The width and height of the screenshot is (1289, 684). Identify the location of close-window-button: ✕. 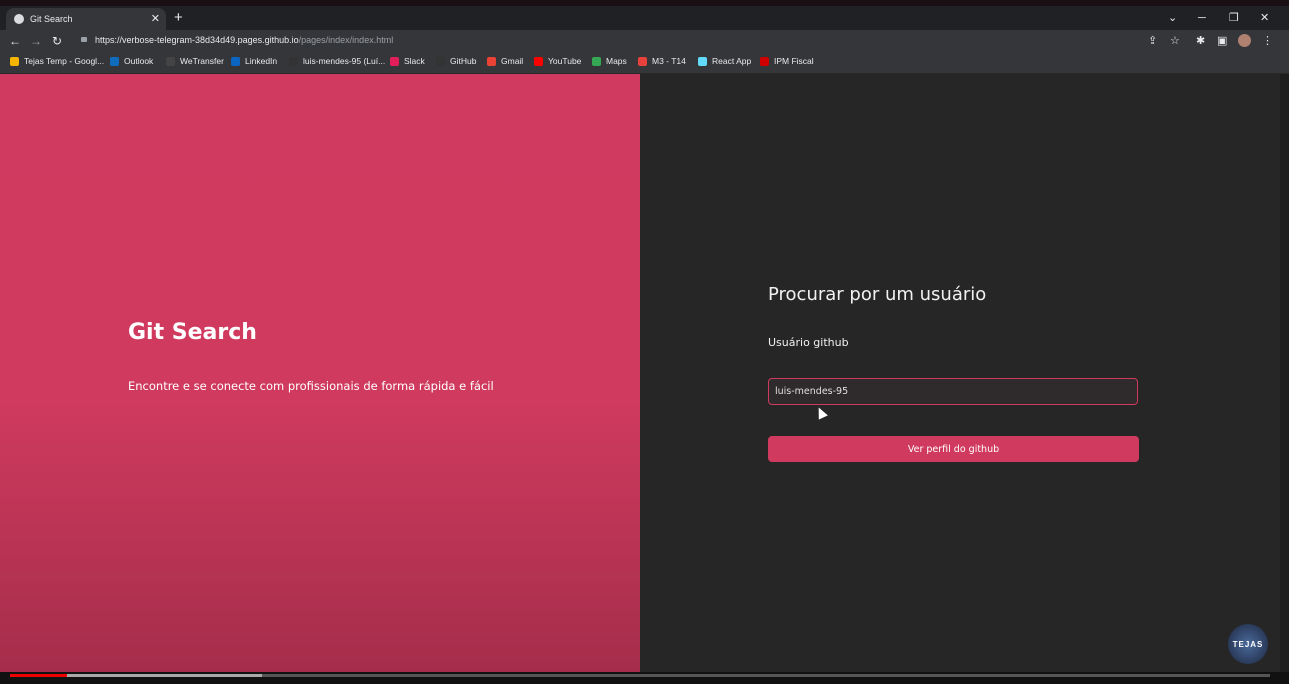
(1264, 18).